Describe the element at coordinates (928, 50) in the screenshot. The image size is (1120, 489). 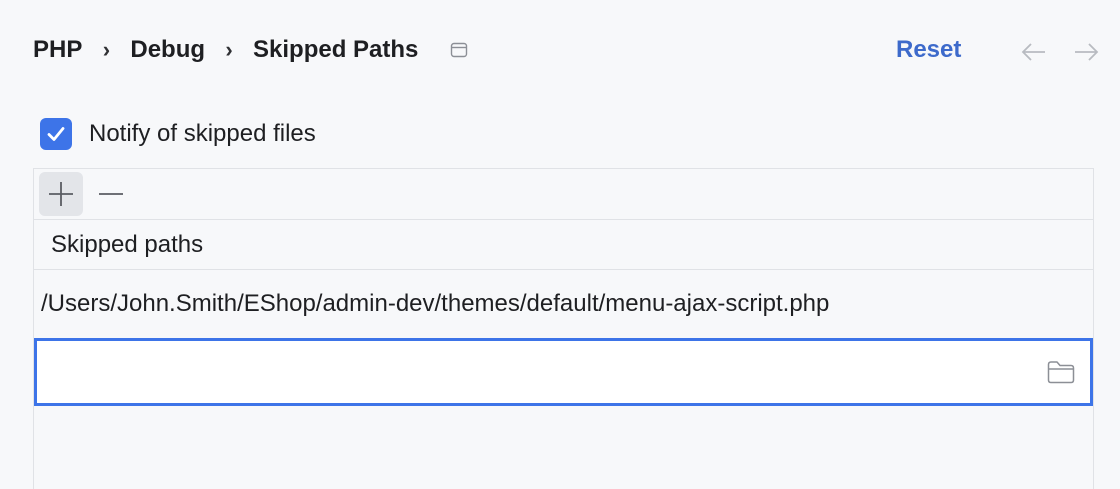
I see `reset-link: Reset` at that location.